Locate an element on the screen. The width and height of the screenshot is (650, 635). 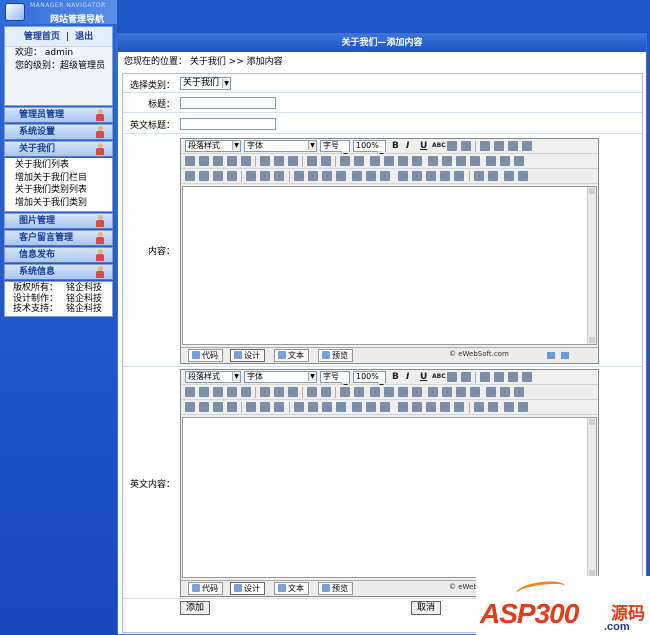
insert-table-icon is located at coordinates (251, 176).